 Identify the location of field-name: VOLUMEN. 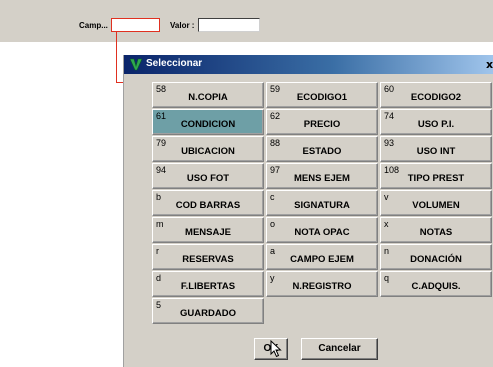
(436, 205).